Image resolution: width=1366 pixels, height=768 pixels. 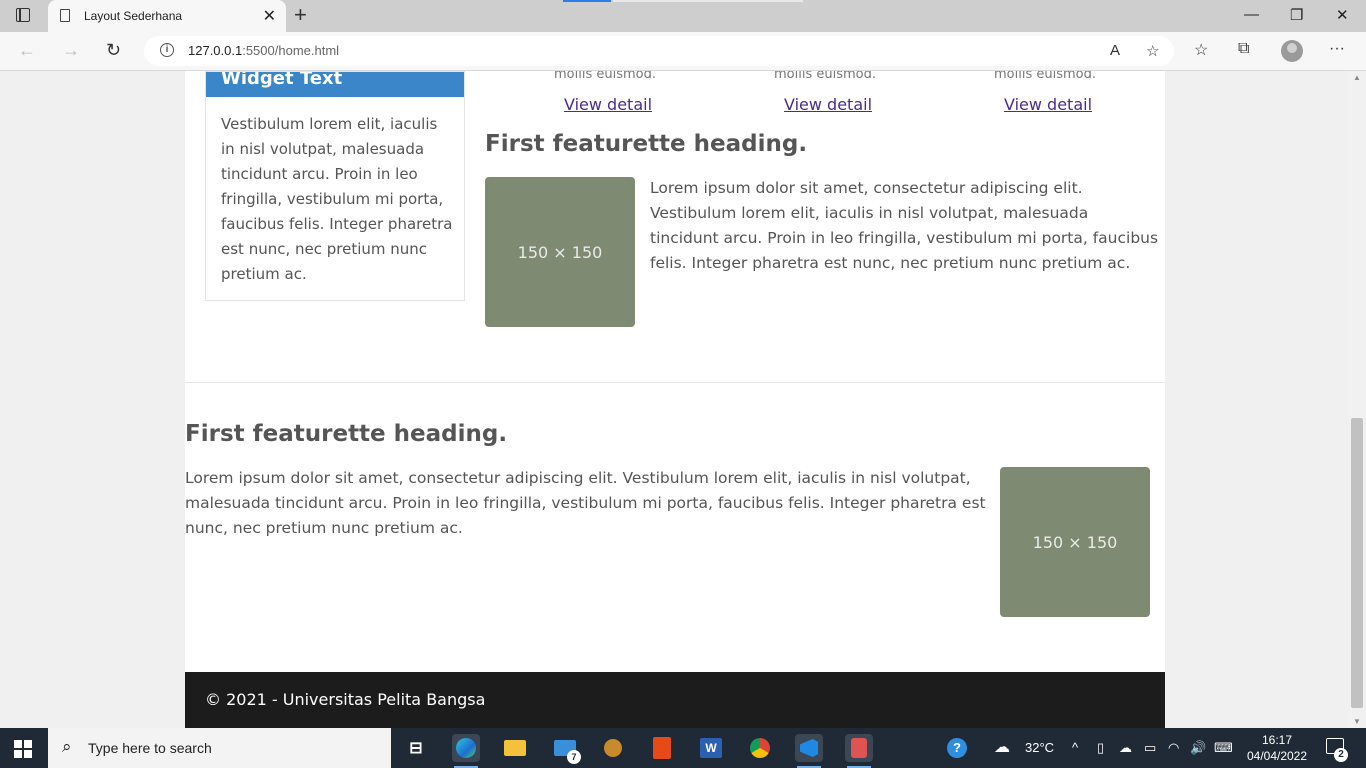 I want to click on speaker-icon: 🔊, so click(x=1198, y=748).